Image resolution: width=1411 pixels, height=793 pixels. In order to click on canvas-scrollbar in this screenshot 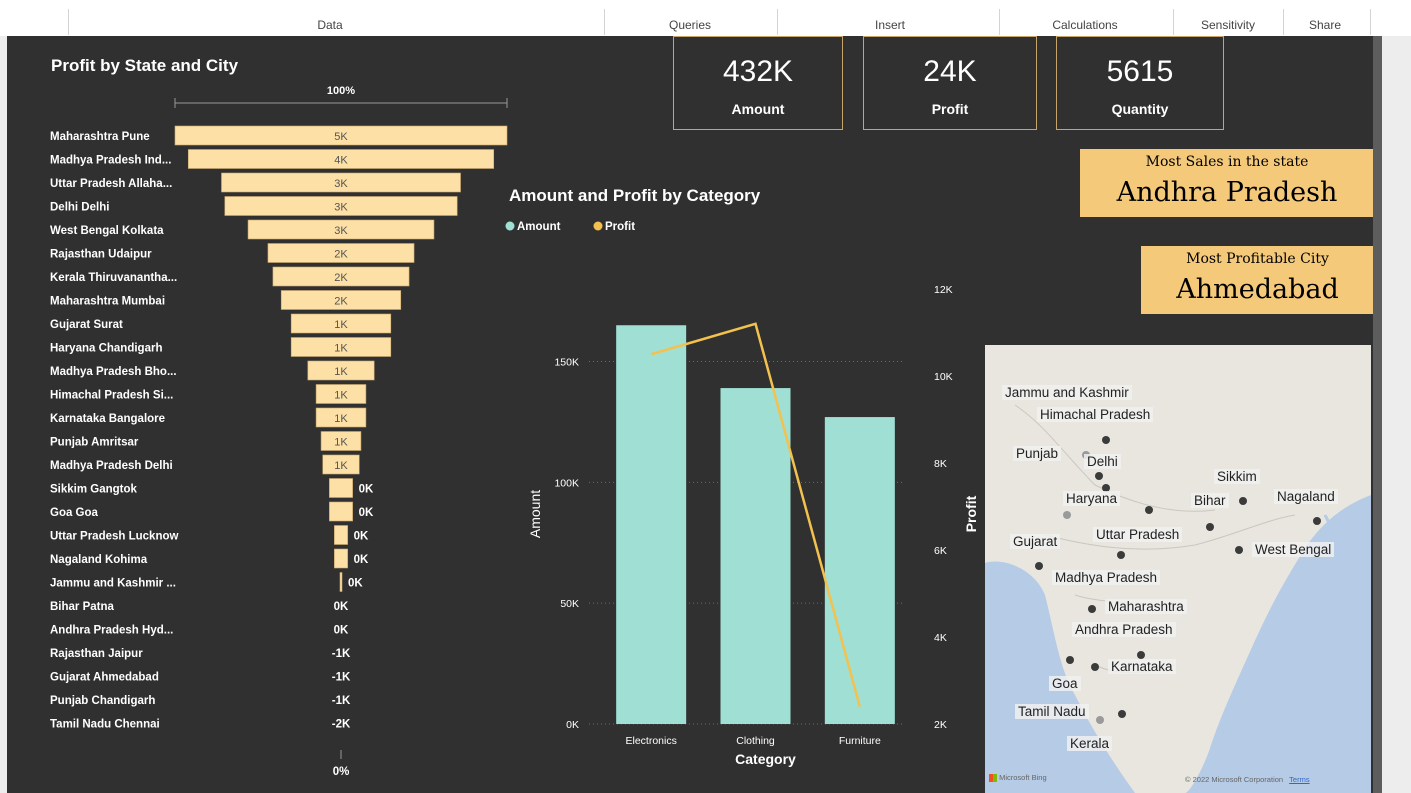, I will do `click(1377, 414)`.